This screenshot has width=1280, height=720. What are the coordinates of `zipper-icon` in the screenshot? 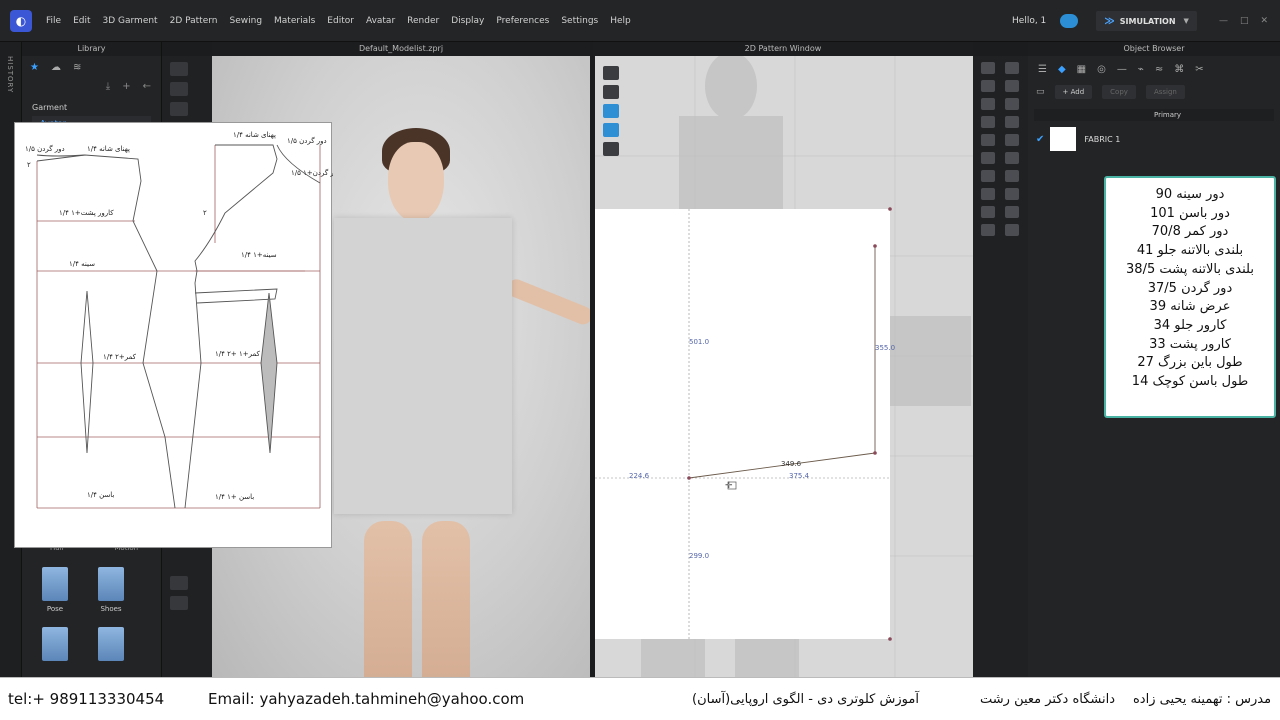 It's located at (1012, 176).